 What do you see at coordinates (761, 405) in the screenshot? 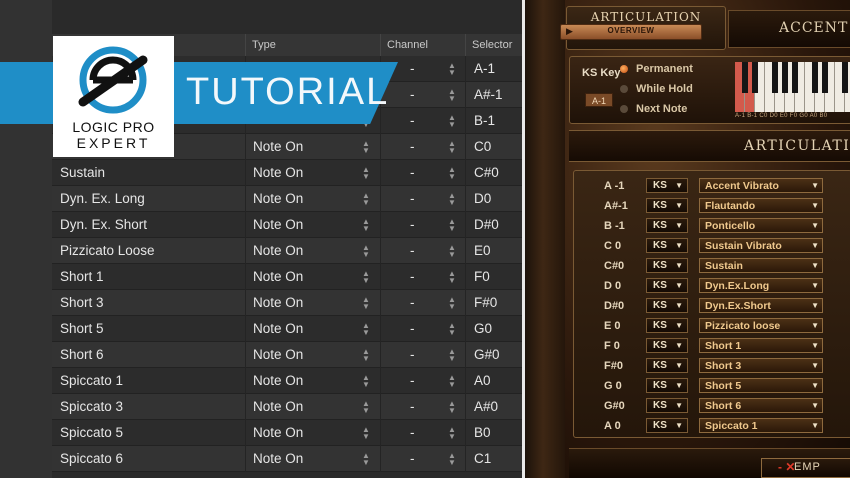
I see `mapping-articulation-dropdown: Short 6 ▼` at bounding box center [761, 405].